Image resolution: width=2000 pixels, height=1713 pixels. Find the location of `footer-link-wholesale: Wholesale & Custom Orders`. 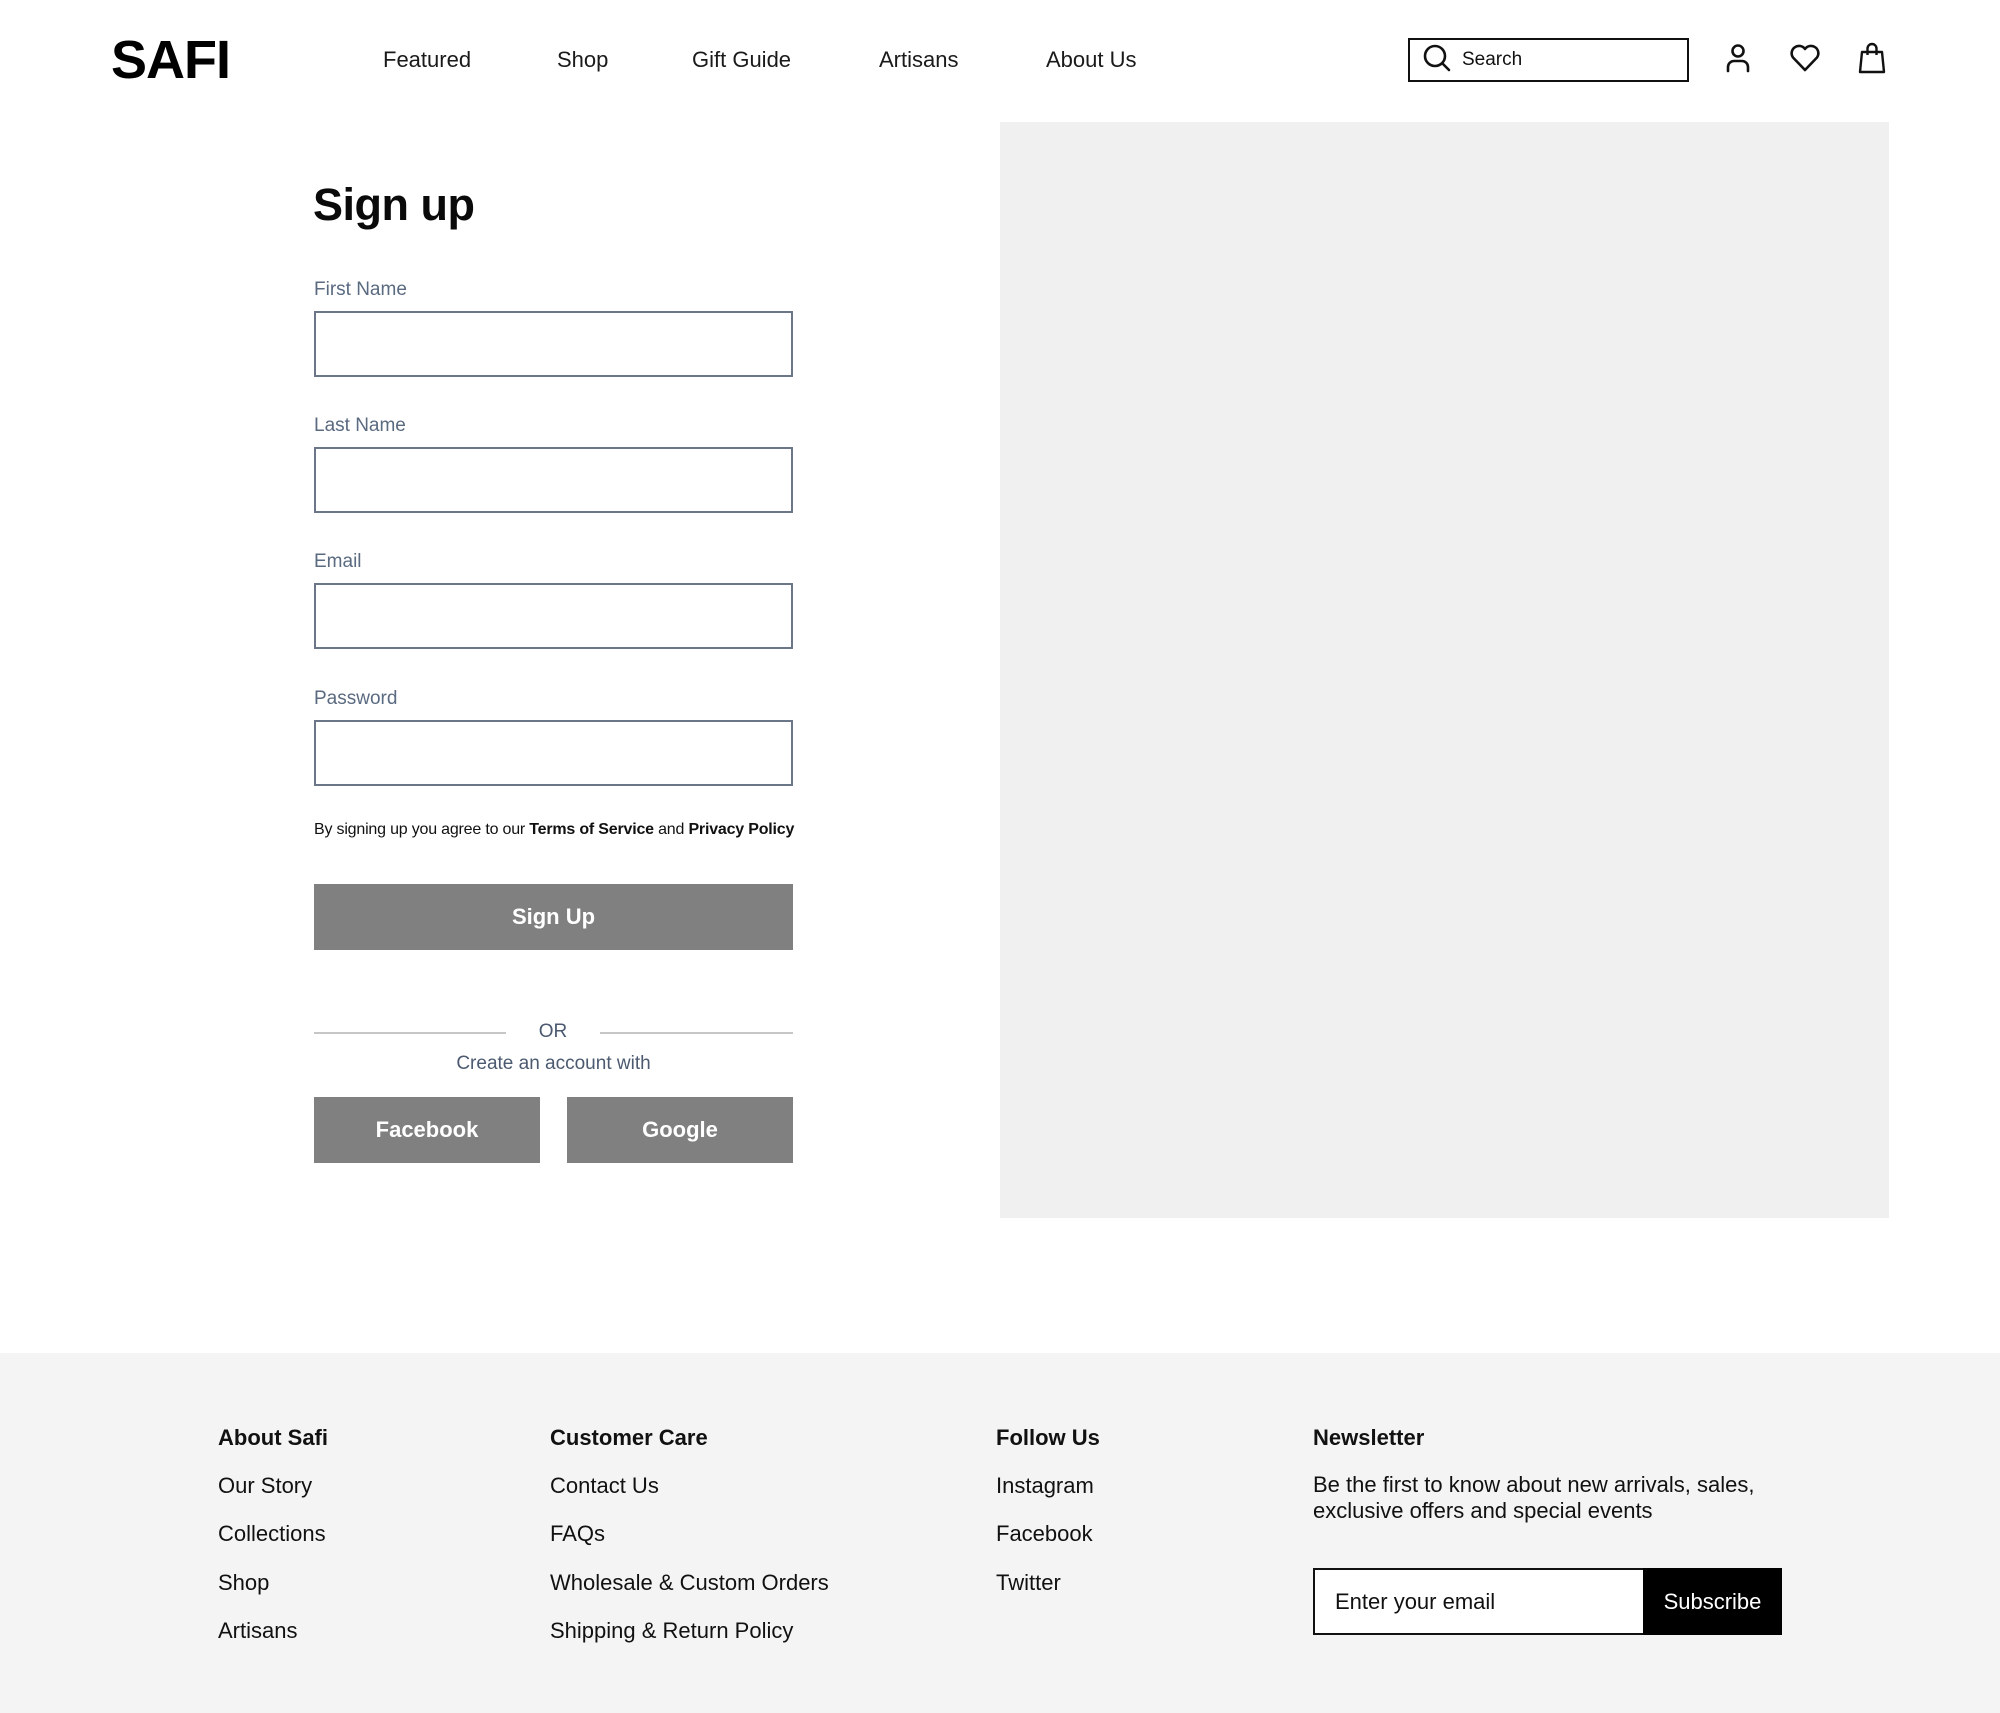

footer-link-wholesale: Wholesale & Custom Orders is located at coordinates (689, 1583).